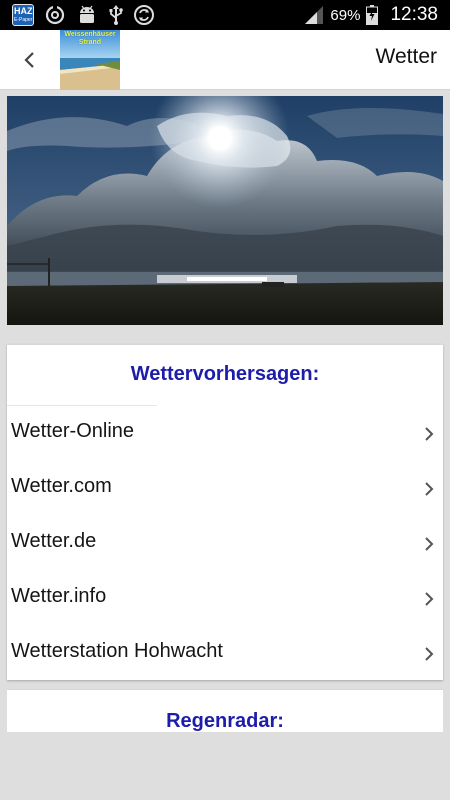 The width and height of the screenshot is (450, 800). What do you see at coordinates (90, 60) in the screenshot?
I see `app-logo: Weissenhäuser Strand` at bounding box center [90, 60].